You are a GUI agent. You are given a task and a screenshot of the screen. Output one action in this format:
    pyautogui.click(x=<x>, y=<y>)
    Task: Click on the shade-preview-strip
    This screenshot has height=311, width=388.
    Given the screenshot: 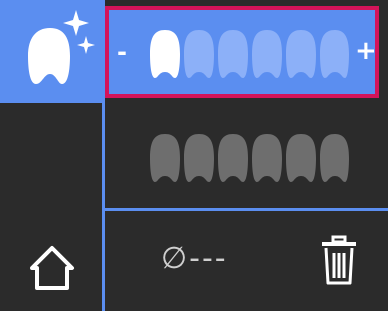 What is the action you would take?
    pyautogui.click(x=249, y=158)
    